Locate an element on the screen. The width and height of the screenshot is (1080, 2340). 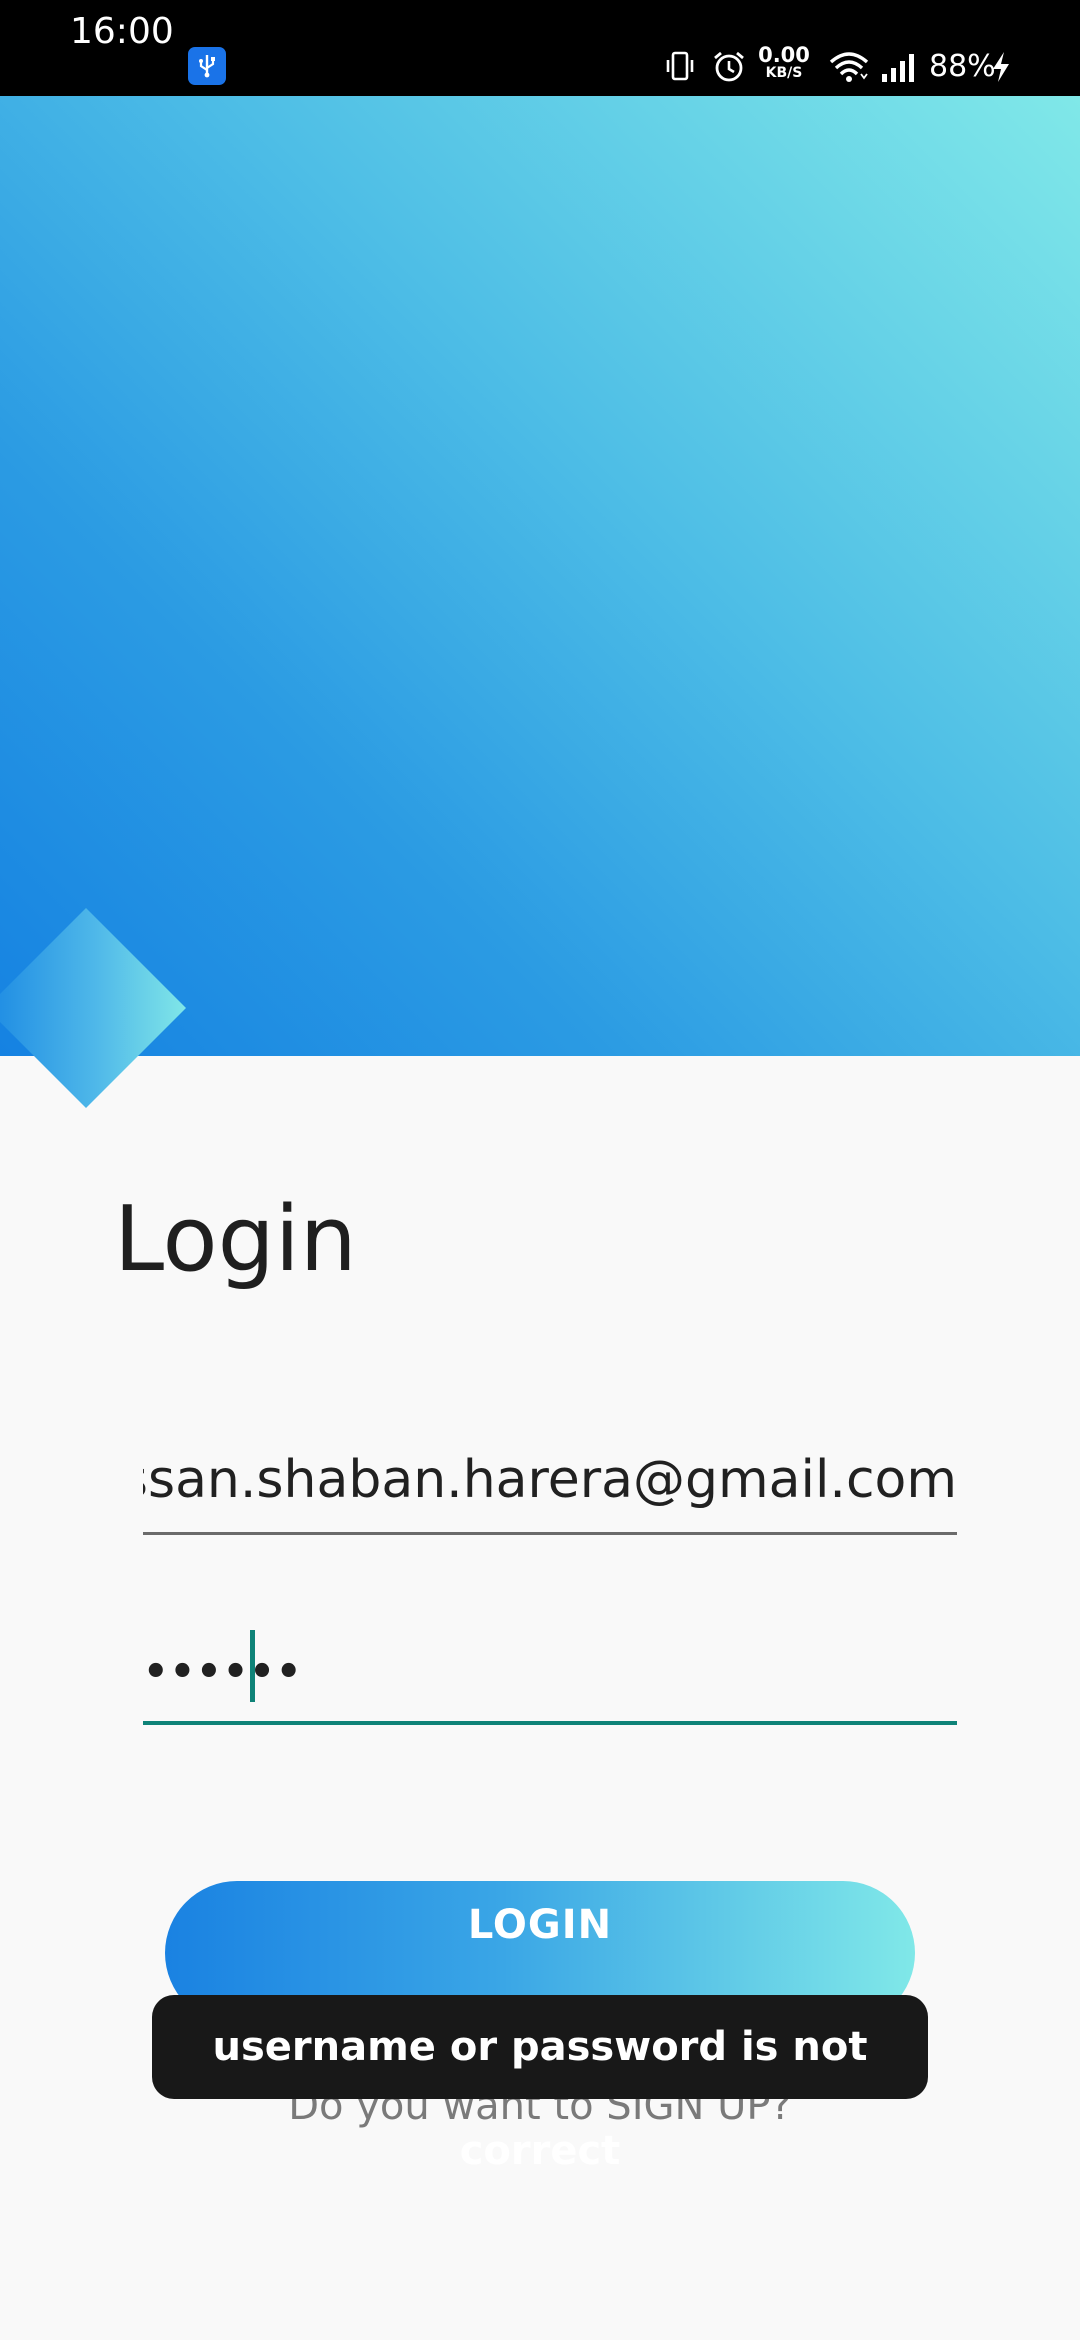
battery-percentage: 88% is located at coordinates (962, 66).